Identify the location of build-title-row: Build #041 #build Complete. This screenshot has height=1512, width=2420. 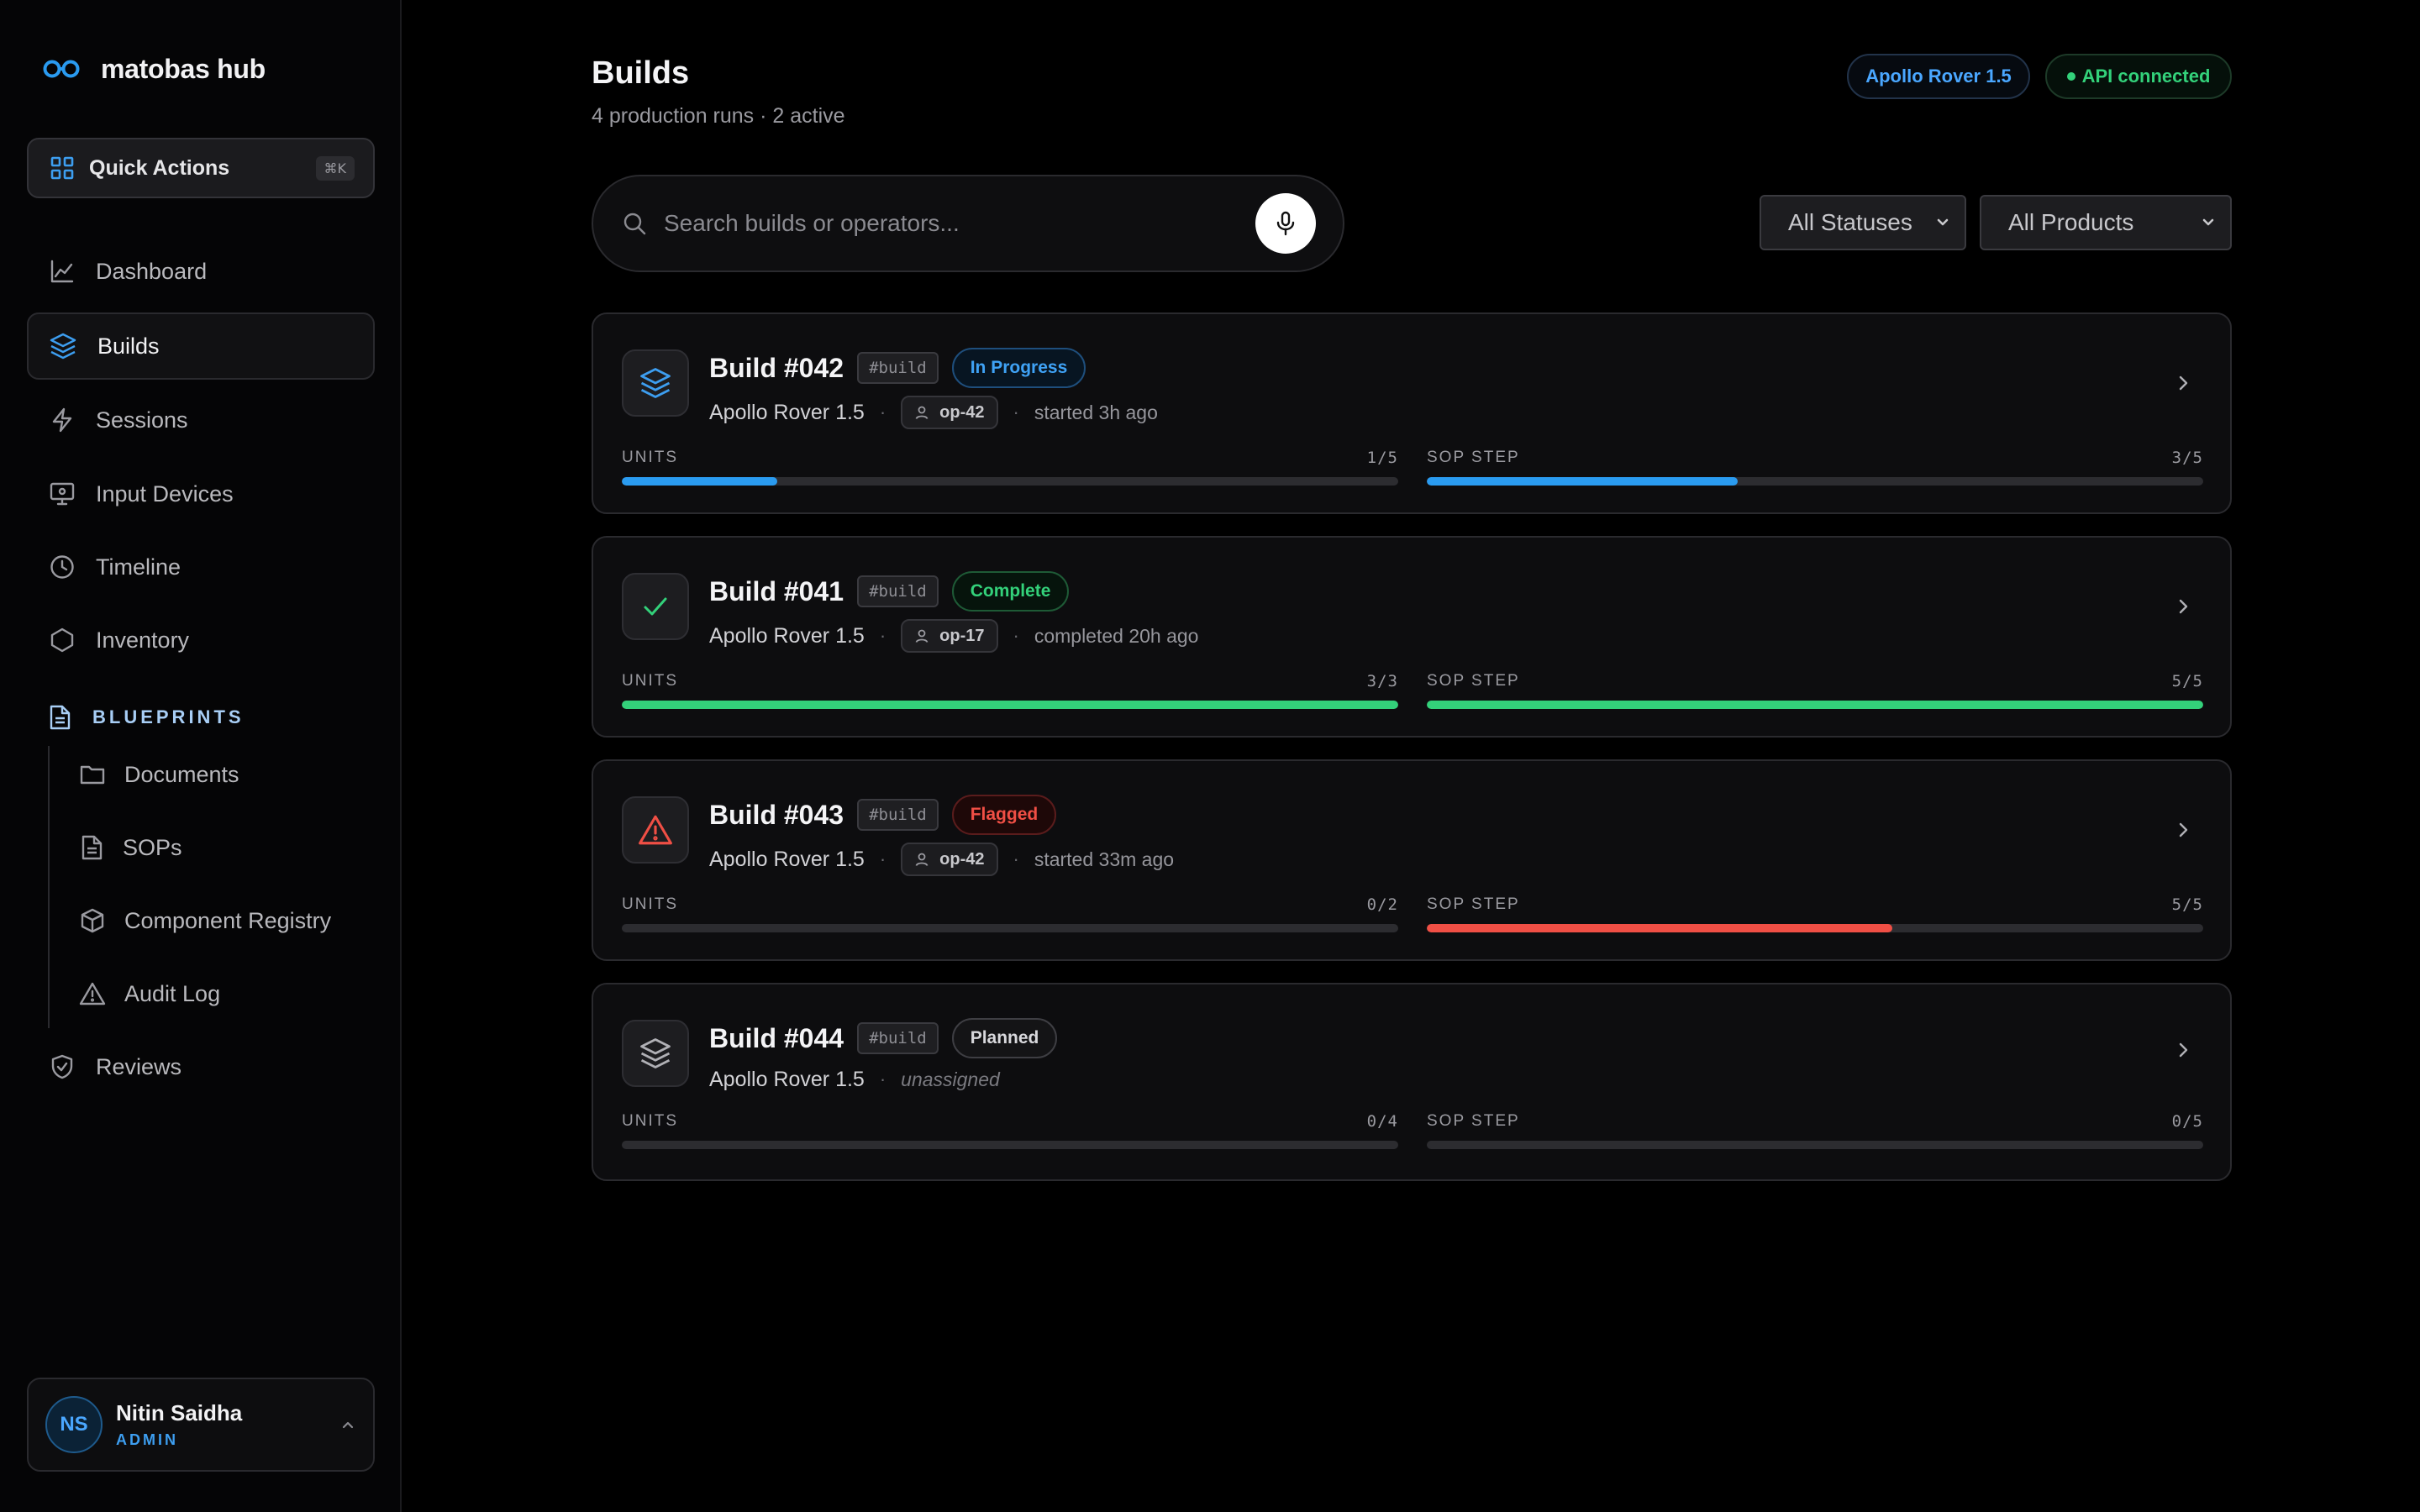
(890, 591).